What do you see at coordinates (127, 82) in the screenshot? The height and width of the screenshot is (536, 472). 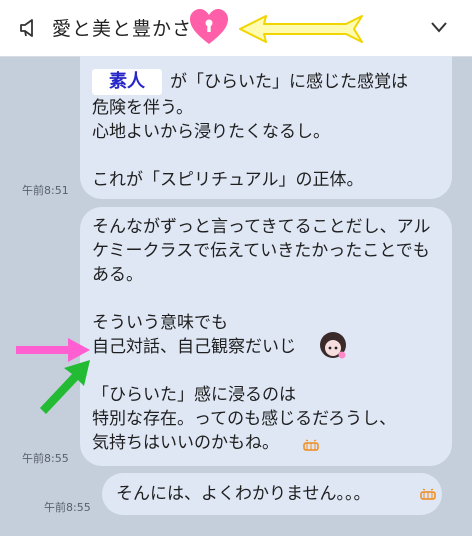 I see `name-badge: 素人` at bounding box center [127, 82].